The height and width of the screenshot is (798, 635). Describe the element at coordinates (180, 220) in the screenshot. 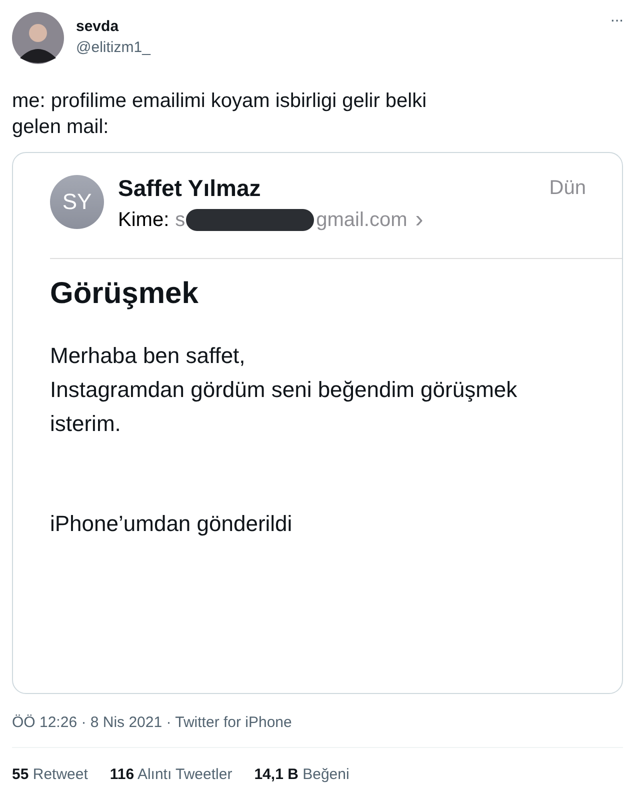

I see `recipient-start: s` at that location.